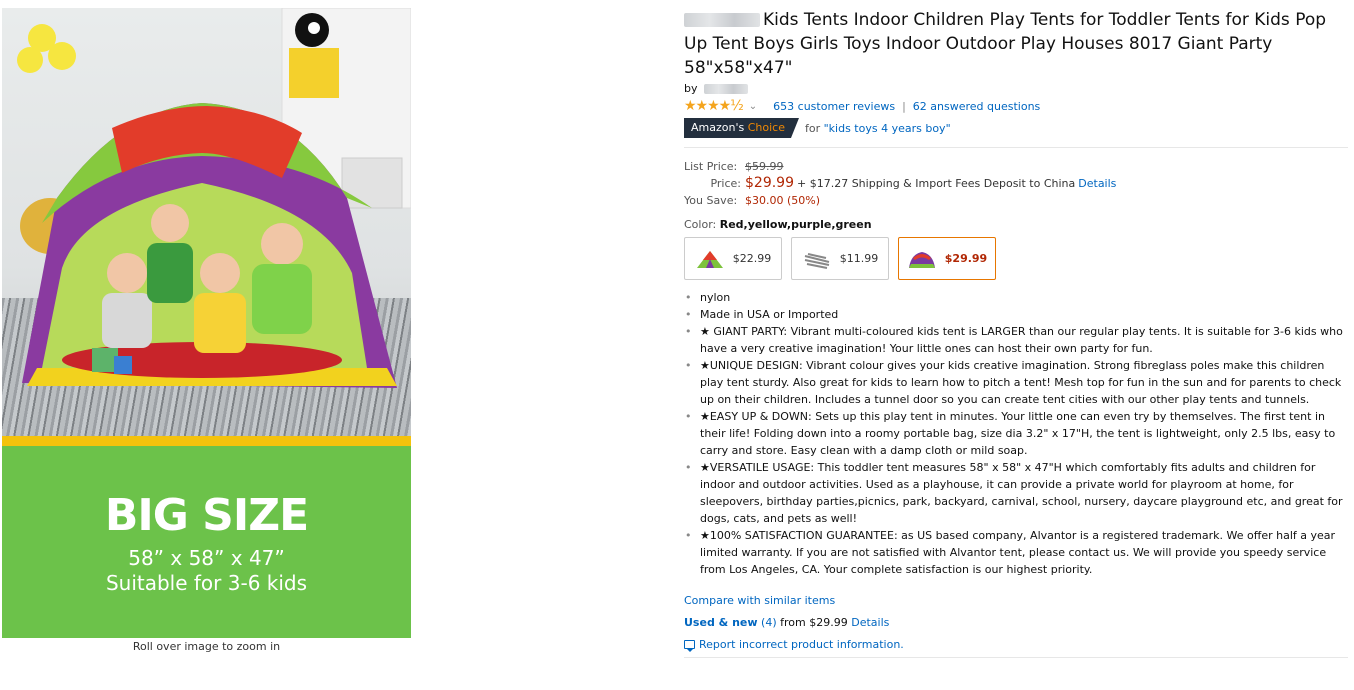 The width and height of the screenshot is (1354, 690). I want to click on choice-for-label: for, so click(812, 128).